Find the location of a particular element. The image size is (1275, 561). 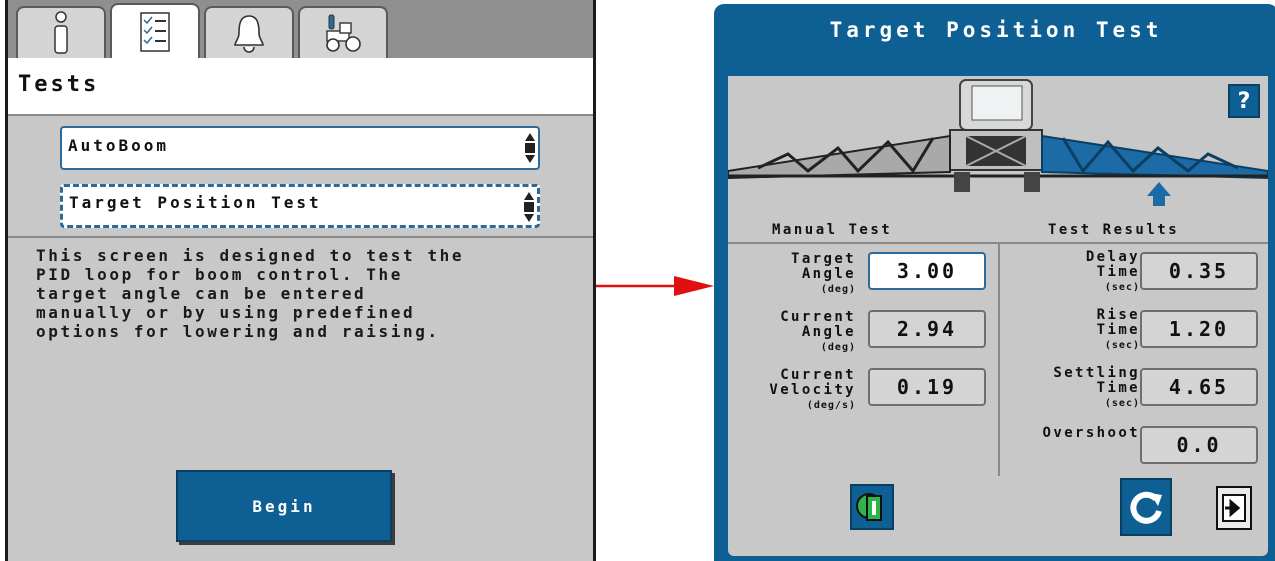

current-velocity-label: Current Velocity (deg/s) is located at coordinates (812, 389).